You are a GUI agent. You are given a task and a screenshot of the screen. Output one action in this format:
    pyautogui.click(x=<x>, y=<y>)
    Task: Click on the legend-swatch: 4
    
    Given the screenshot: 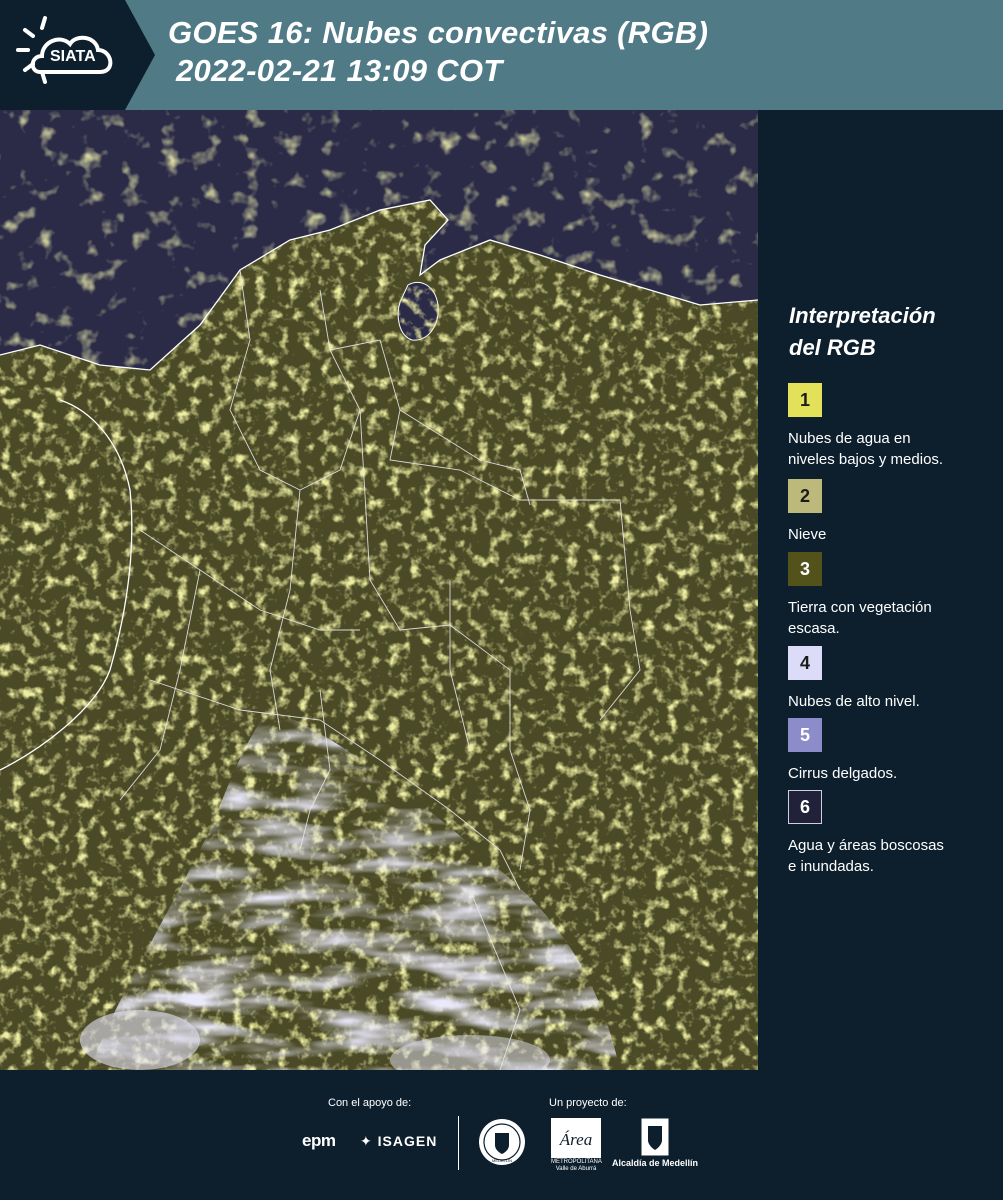 What is the action you would take?
    pyautogui.click(x=805, y=663)
    